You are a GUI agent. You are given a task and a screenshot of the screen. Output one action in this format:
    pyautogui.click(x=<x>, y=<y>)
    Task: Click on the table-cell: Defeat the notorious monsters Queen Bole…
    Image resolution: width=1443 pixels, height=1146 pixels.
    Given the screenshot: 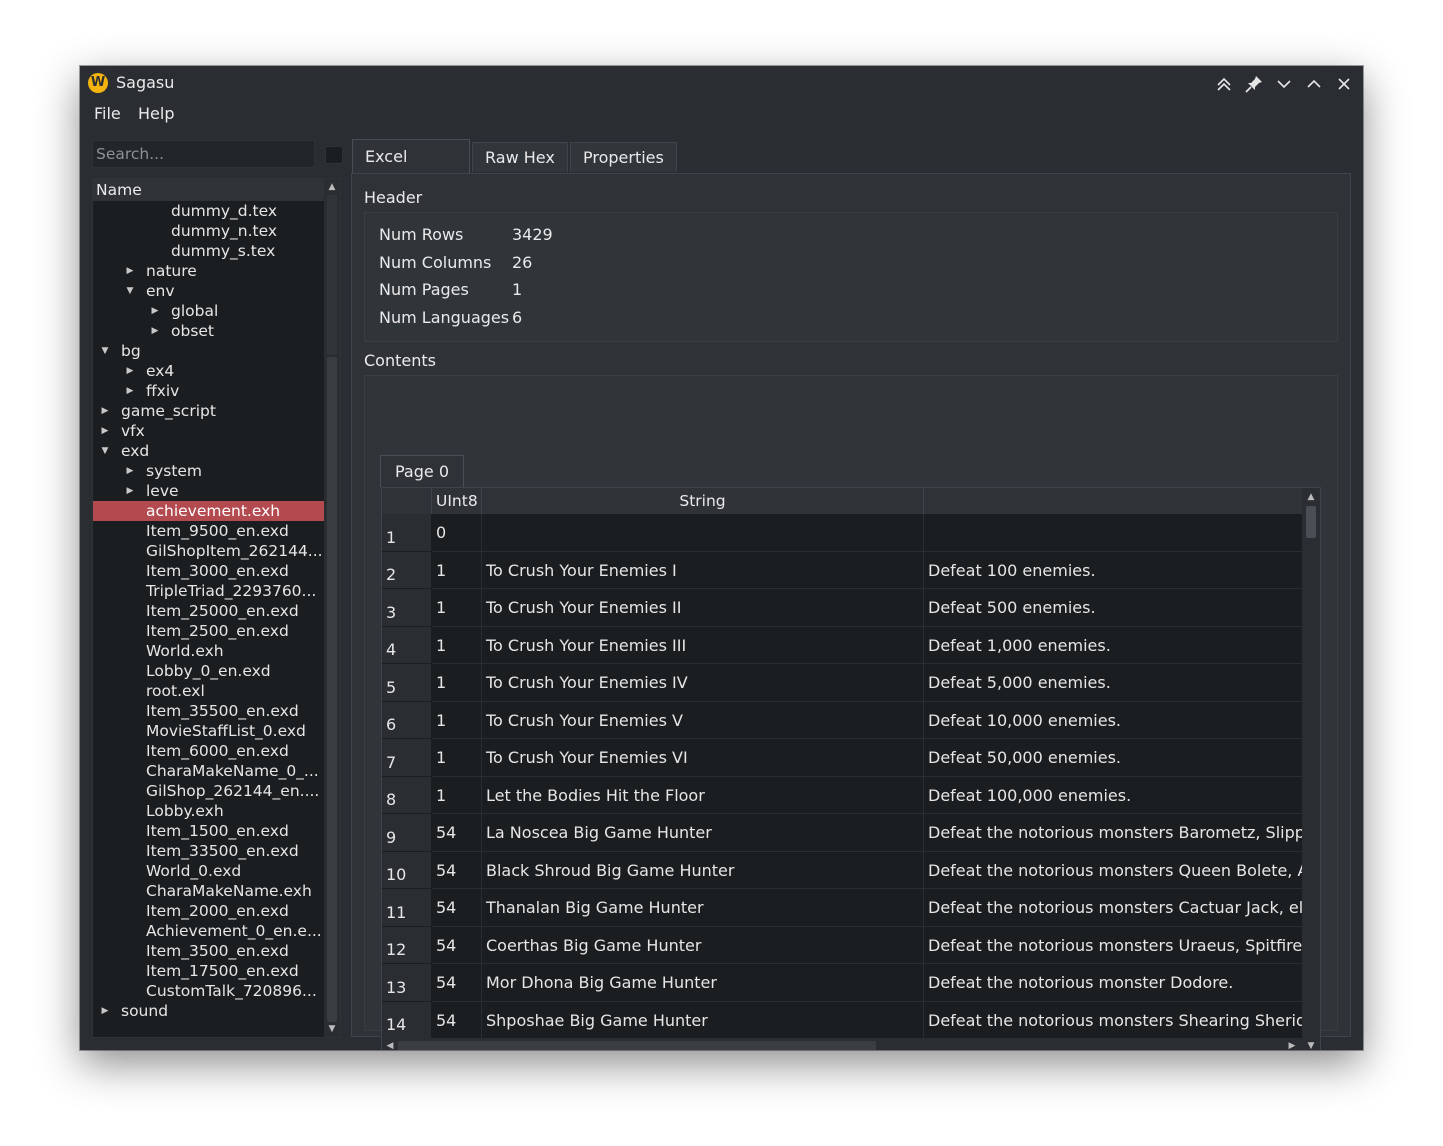 What is the action you would take?
    pyautogui.click(x=1114, y=870)
    